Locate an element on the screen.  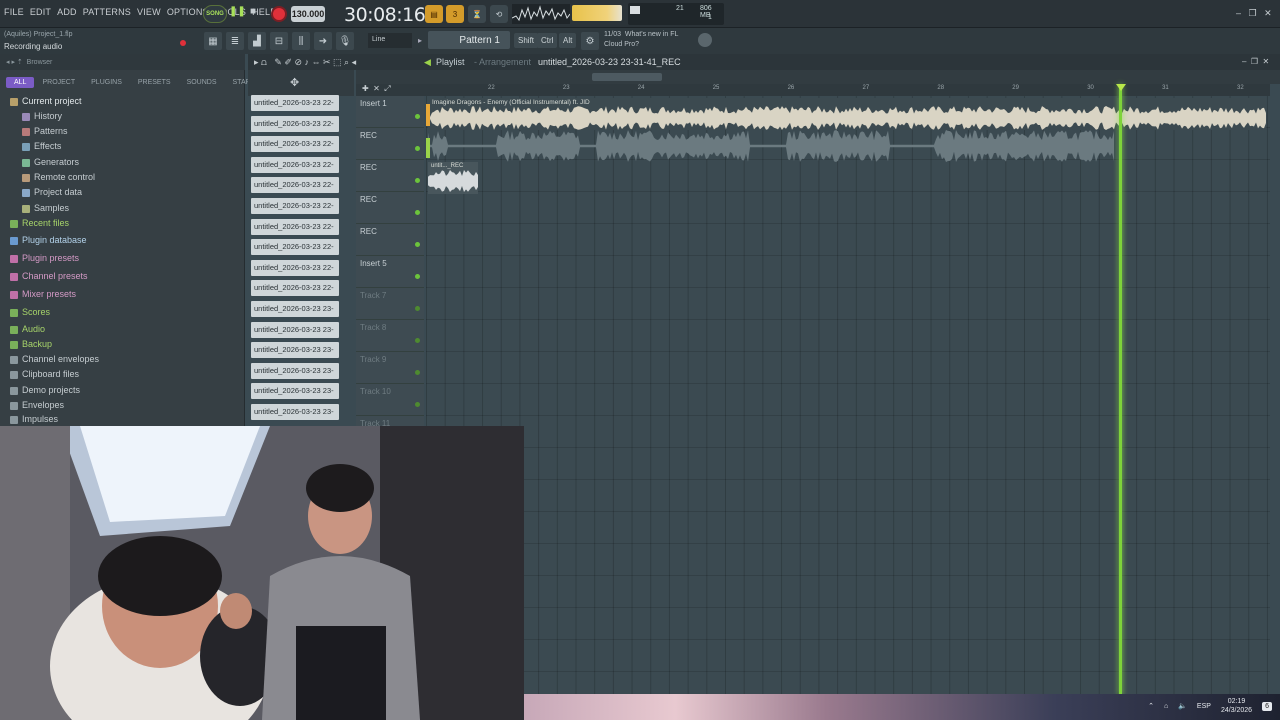
browser-item: Channel presets is located at coordinates (49, 276).